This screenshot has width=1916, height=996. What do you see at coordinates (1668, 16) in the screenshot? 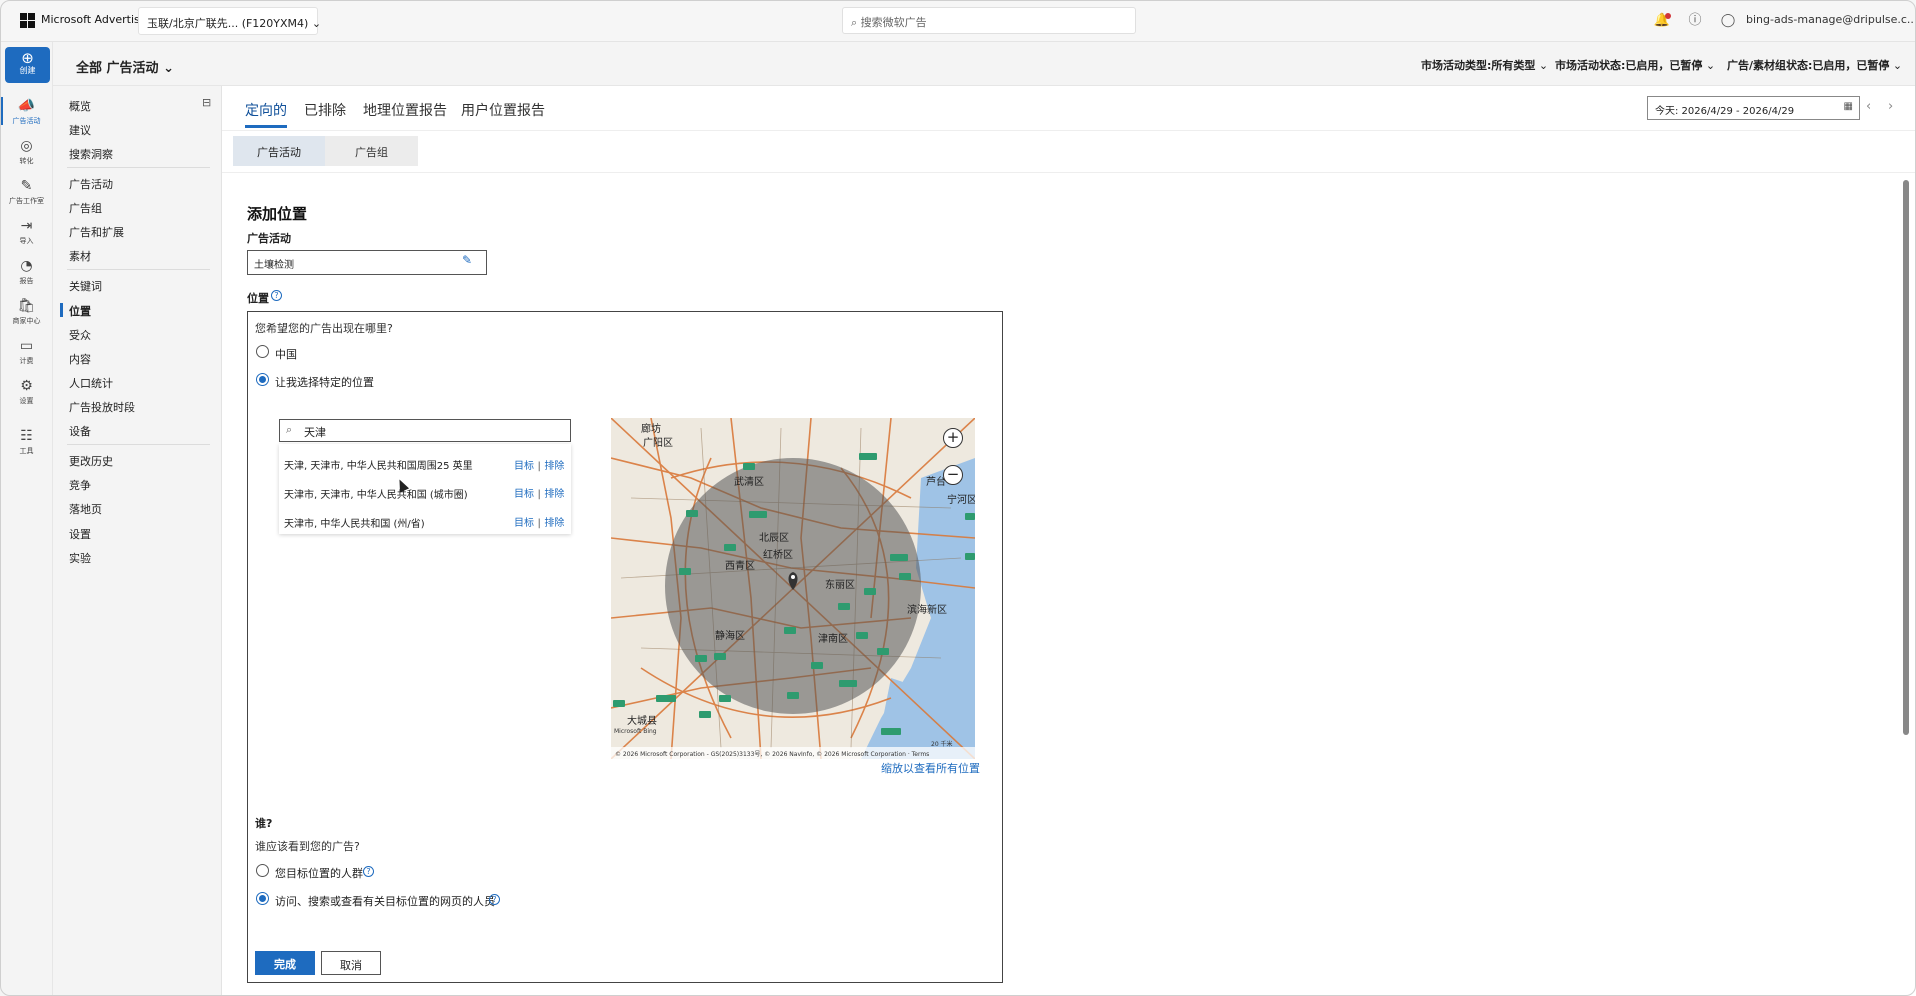
I see `notification-badge` at bounding box center [1668, 16].